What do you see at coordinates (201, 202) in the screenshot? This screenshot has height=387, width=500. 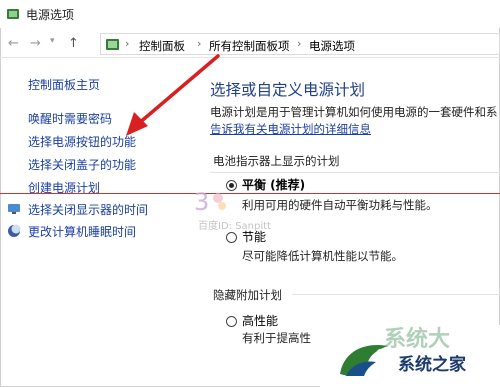 I see `svg-text: 3` at bounding box center [201, 202].